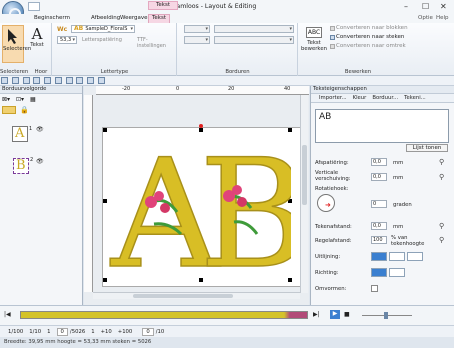 The height and width of the screenshot is (348, 454). What do you see at coordinates (379, 177) in the screenshot?
I see `vertical-shift-input: 0,0` at bounding box center [379, 177].